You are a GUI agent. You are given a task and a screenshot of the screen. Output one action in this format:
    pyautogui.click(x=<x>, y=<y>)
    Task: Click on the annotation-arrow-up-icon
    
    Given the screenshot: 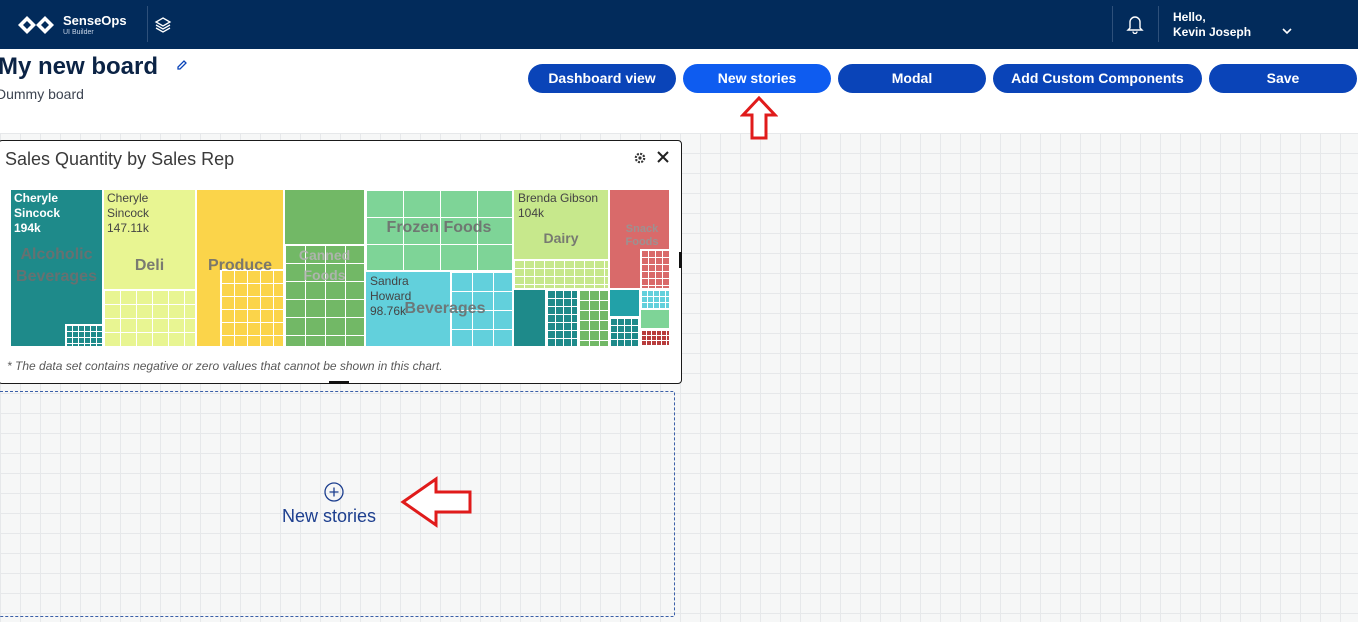 What is the action you would take?
    pyautogui.click(x=759, y=118)
    